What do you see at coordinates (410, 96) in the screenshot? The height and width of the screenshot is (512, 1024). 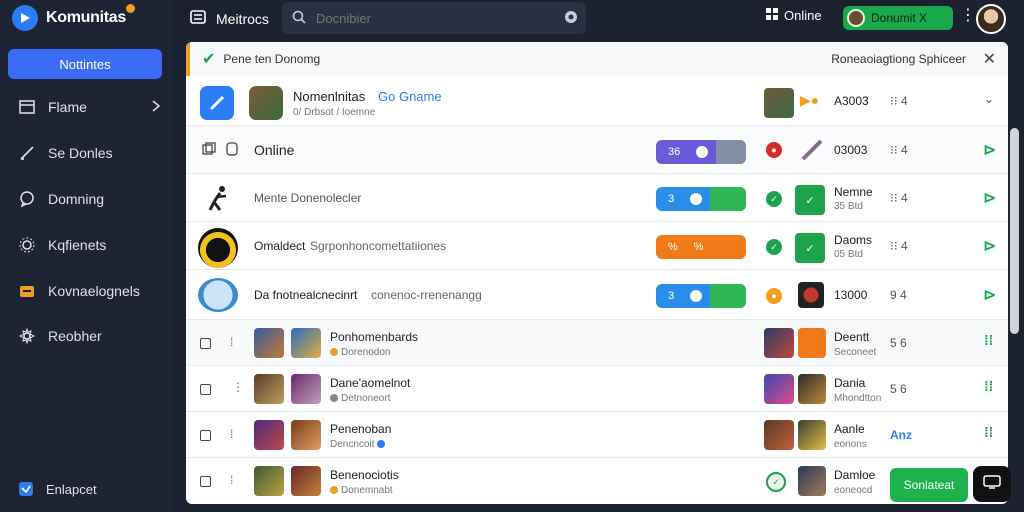 I see `row-title-accent: Go Gname` at bounding box center [410, 96].